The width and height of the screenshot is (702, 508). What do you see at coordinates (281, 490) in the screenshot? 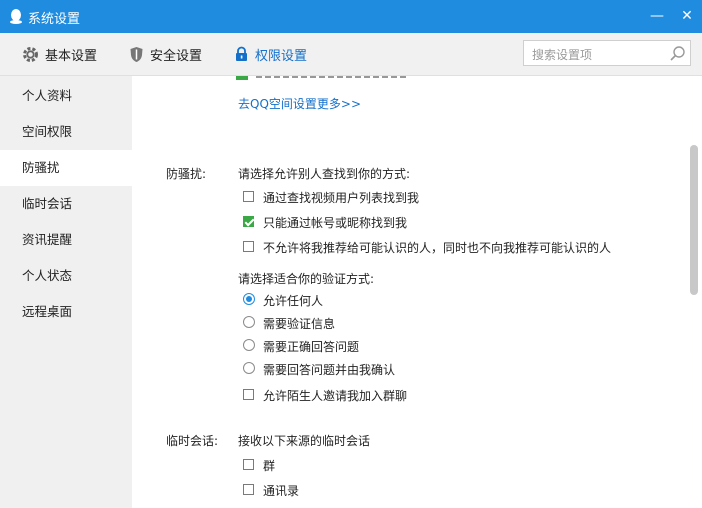
I see `temp-source-label: 通讯录` at bounding box center [281, 490].